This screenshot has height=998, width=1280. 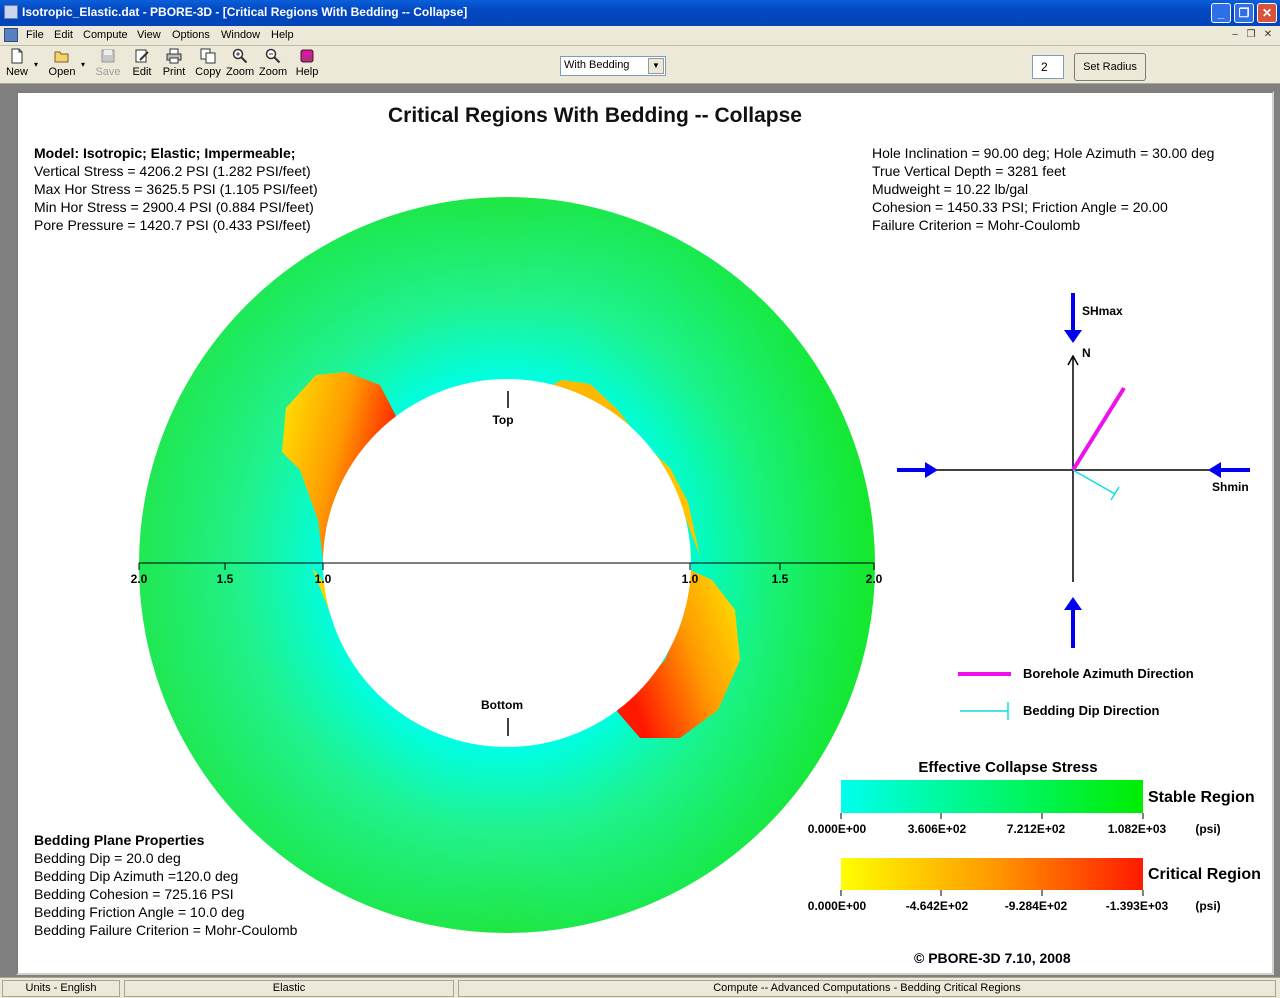 What do you see at coordinates (1102, 311) in the screenshot?
I see `shmax-label: SHmax` at bounding box center [1102, 311].